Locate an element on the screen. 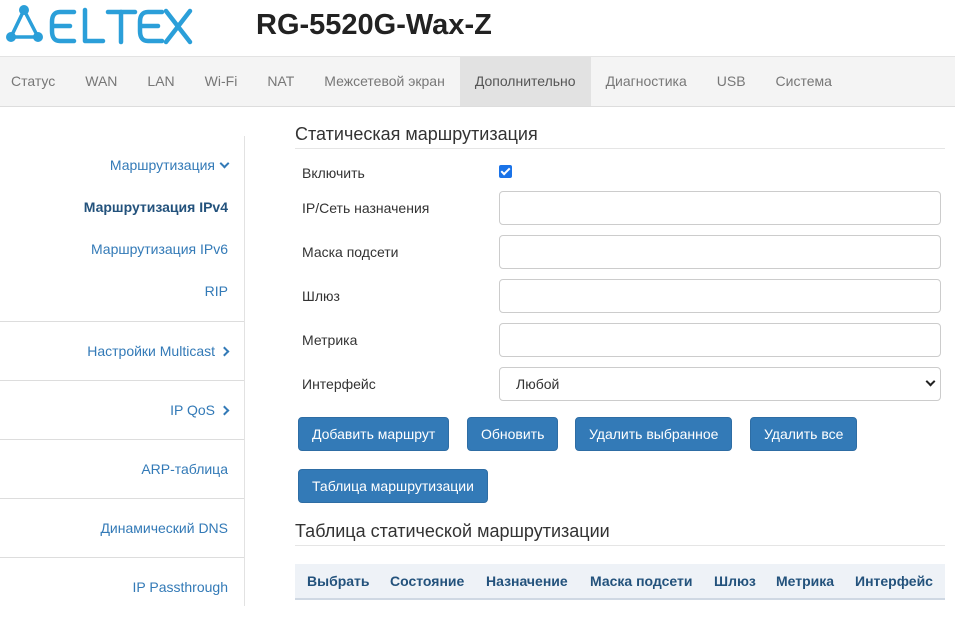  nav-advanced: Дополнительно is located at coordinates (525, 81).